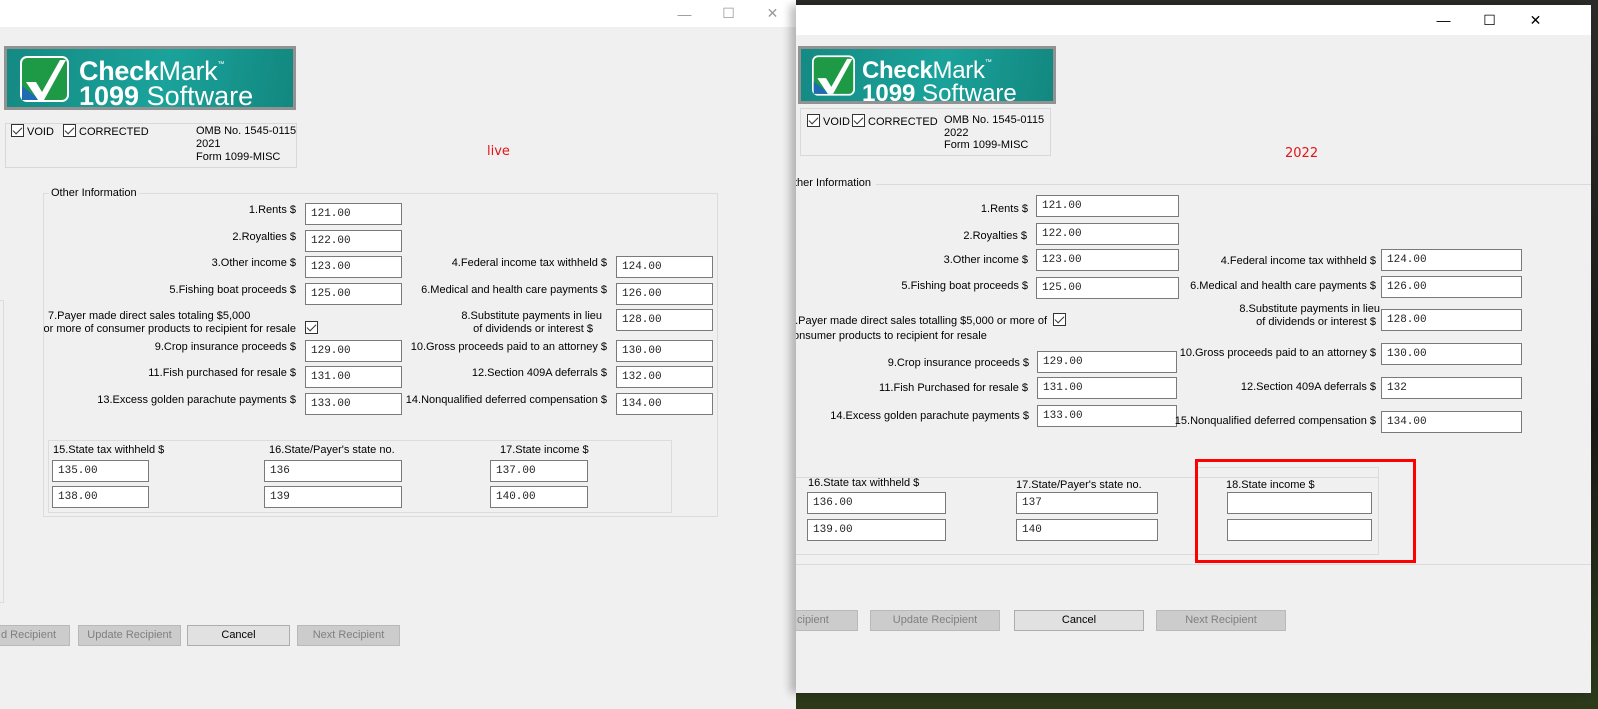 The width and height of the screenshot is (1598, 709). I want to click on medical-label: 6.Medical and health care payments $, so click(514, 290).